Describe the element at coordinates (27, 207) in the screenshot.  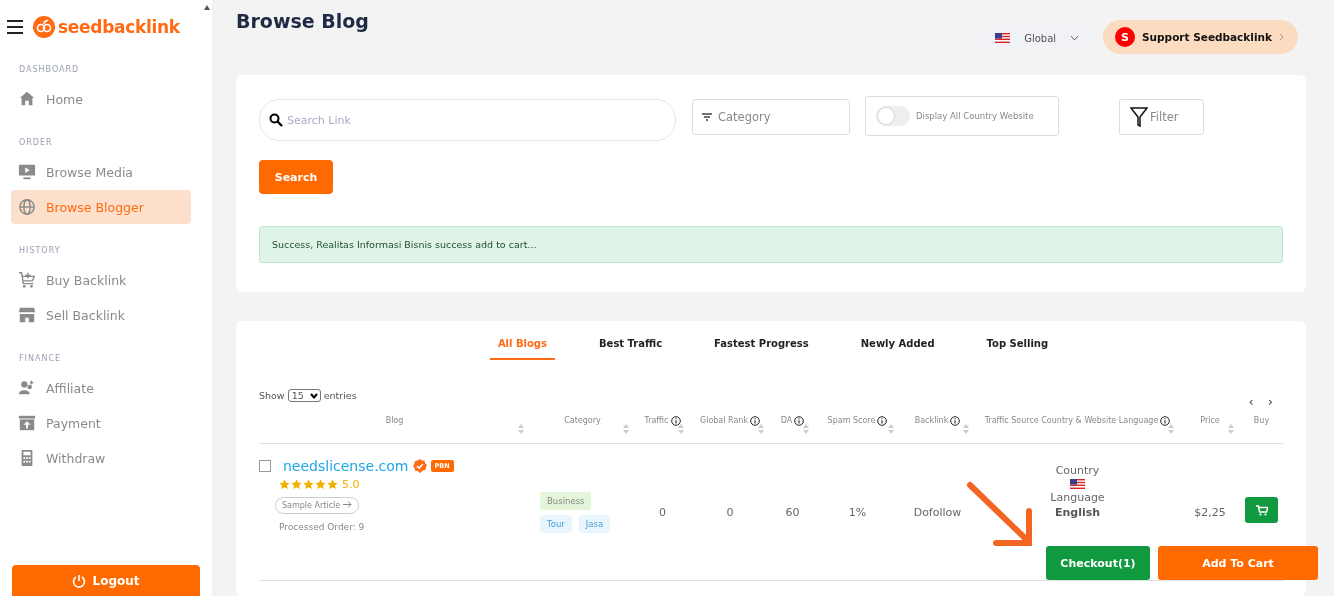
I see `globe-icon` at that location.